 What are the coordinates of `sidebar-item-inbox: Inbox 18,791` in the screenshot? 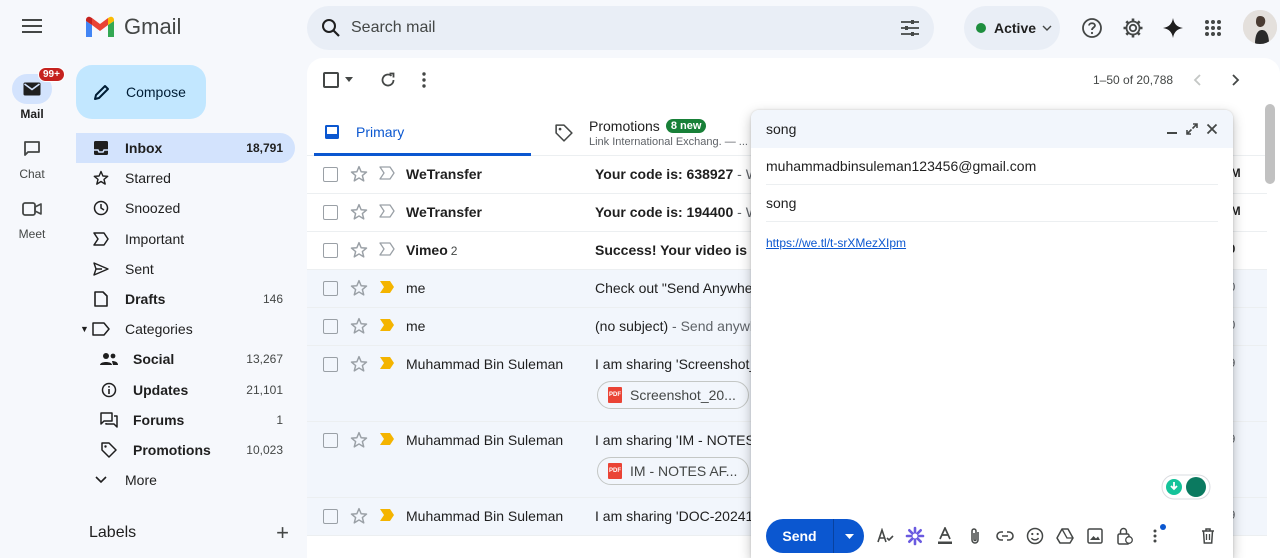 It's located at (185, 148).